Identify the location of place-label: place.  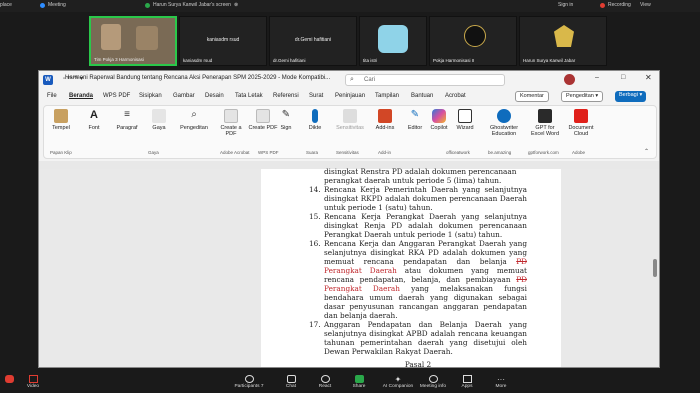
(6, 5).